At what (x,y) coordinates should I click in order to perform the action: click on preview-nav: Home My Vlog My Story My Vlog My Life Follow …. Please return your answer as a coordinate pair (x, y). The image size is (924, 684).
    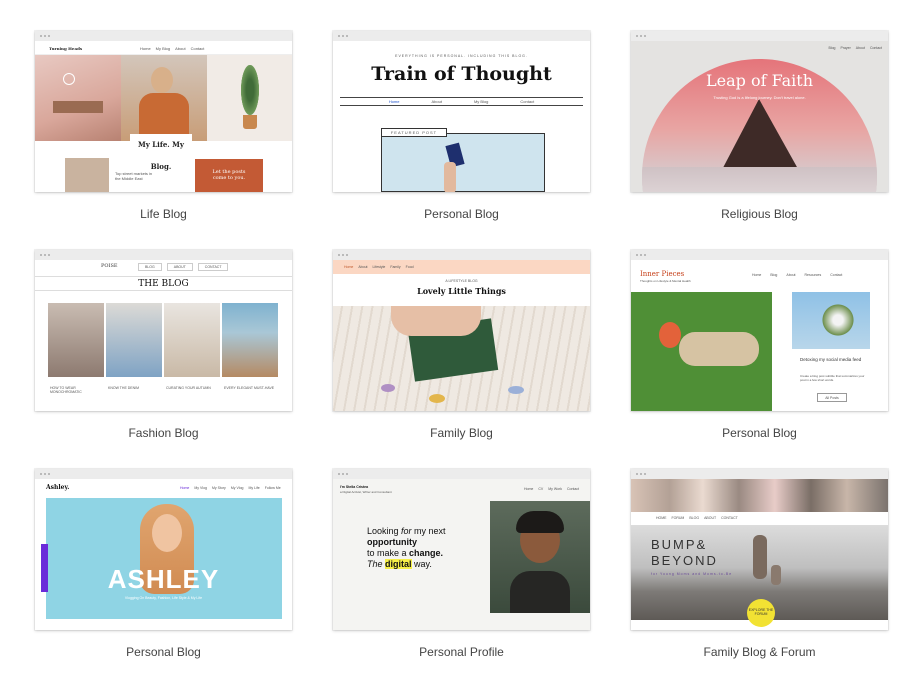
    Looking at the image, I should click on (230, 488).